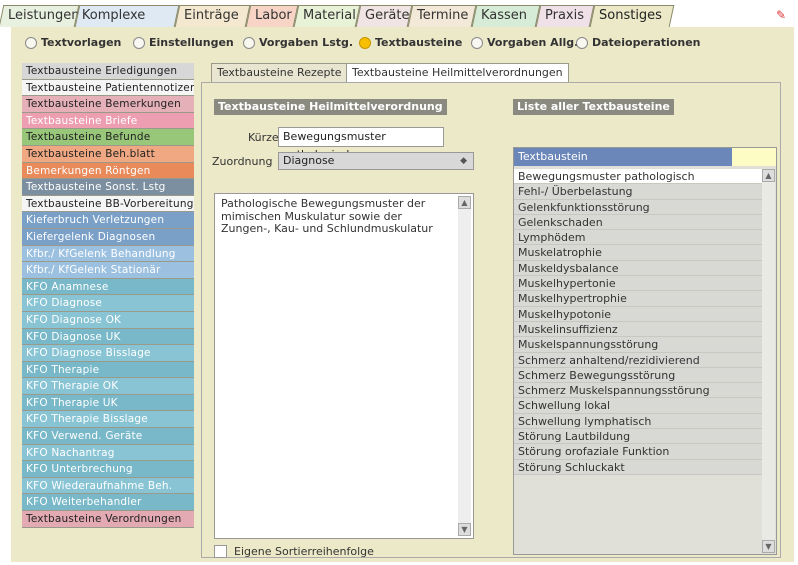 This screenshot has width=798, height=565. Describe the element at coordinates (524, 43) in the screenshot. I see `radio-vorgaben-allg-: Vorgaben Allg.` at that location.